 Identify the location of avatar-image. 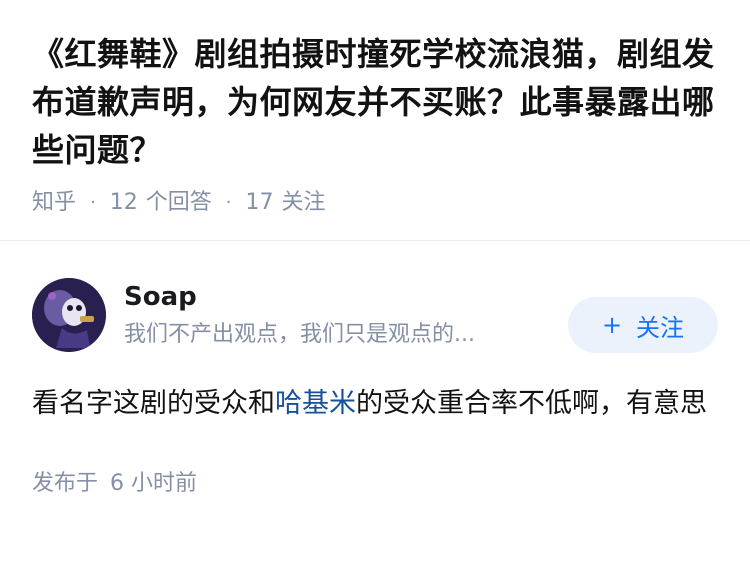
(69, 315).